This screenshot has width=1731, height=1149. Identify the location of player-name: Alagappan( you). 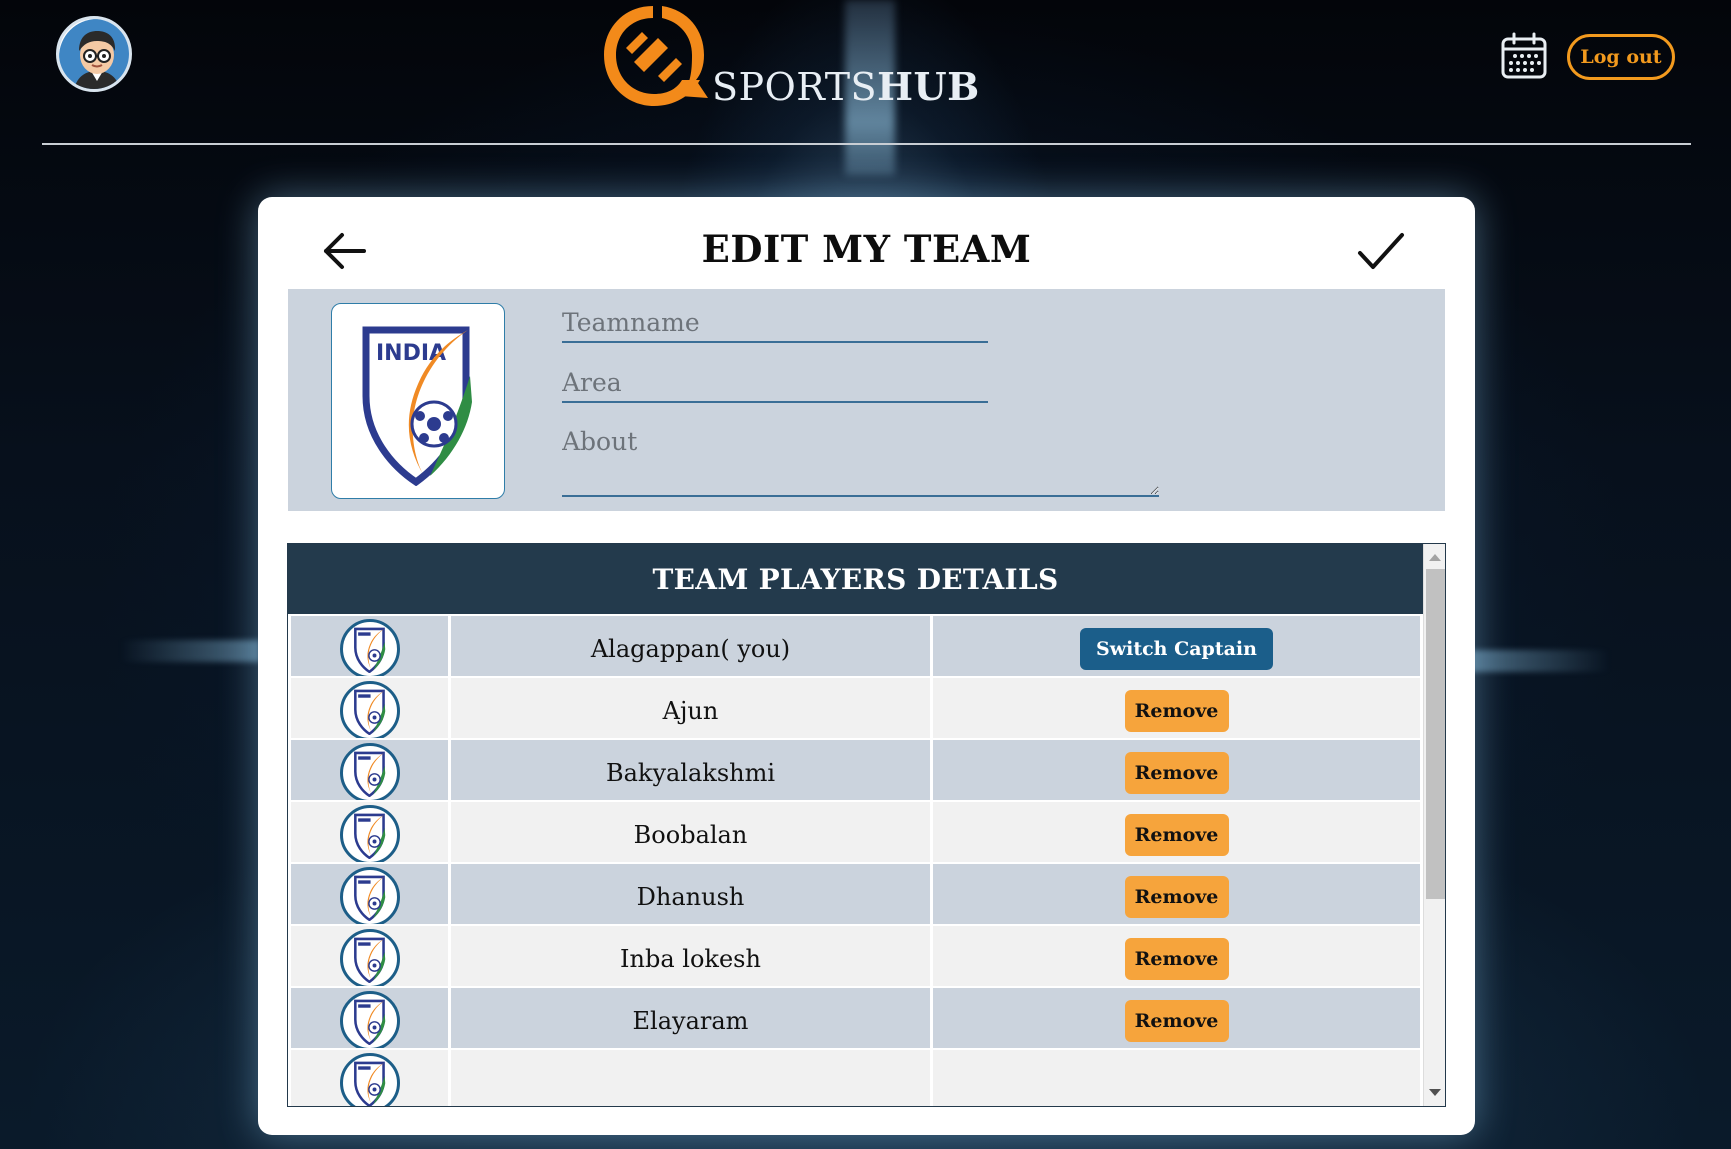
(692, 649).